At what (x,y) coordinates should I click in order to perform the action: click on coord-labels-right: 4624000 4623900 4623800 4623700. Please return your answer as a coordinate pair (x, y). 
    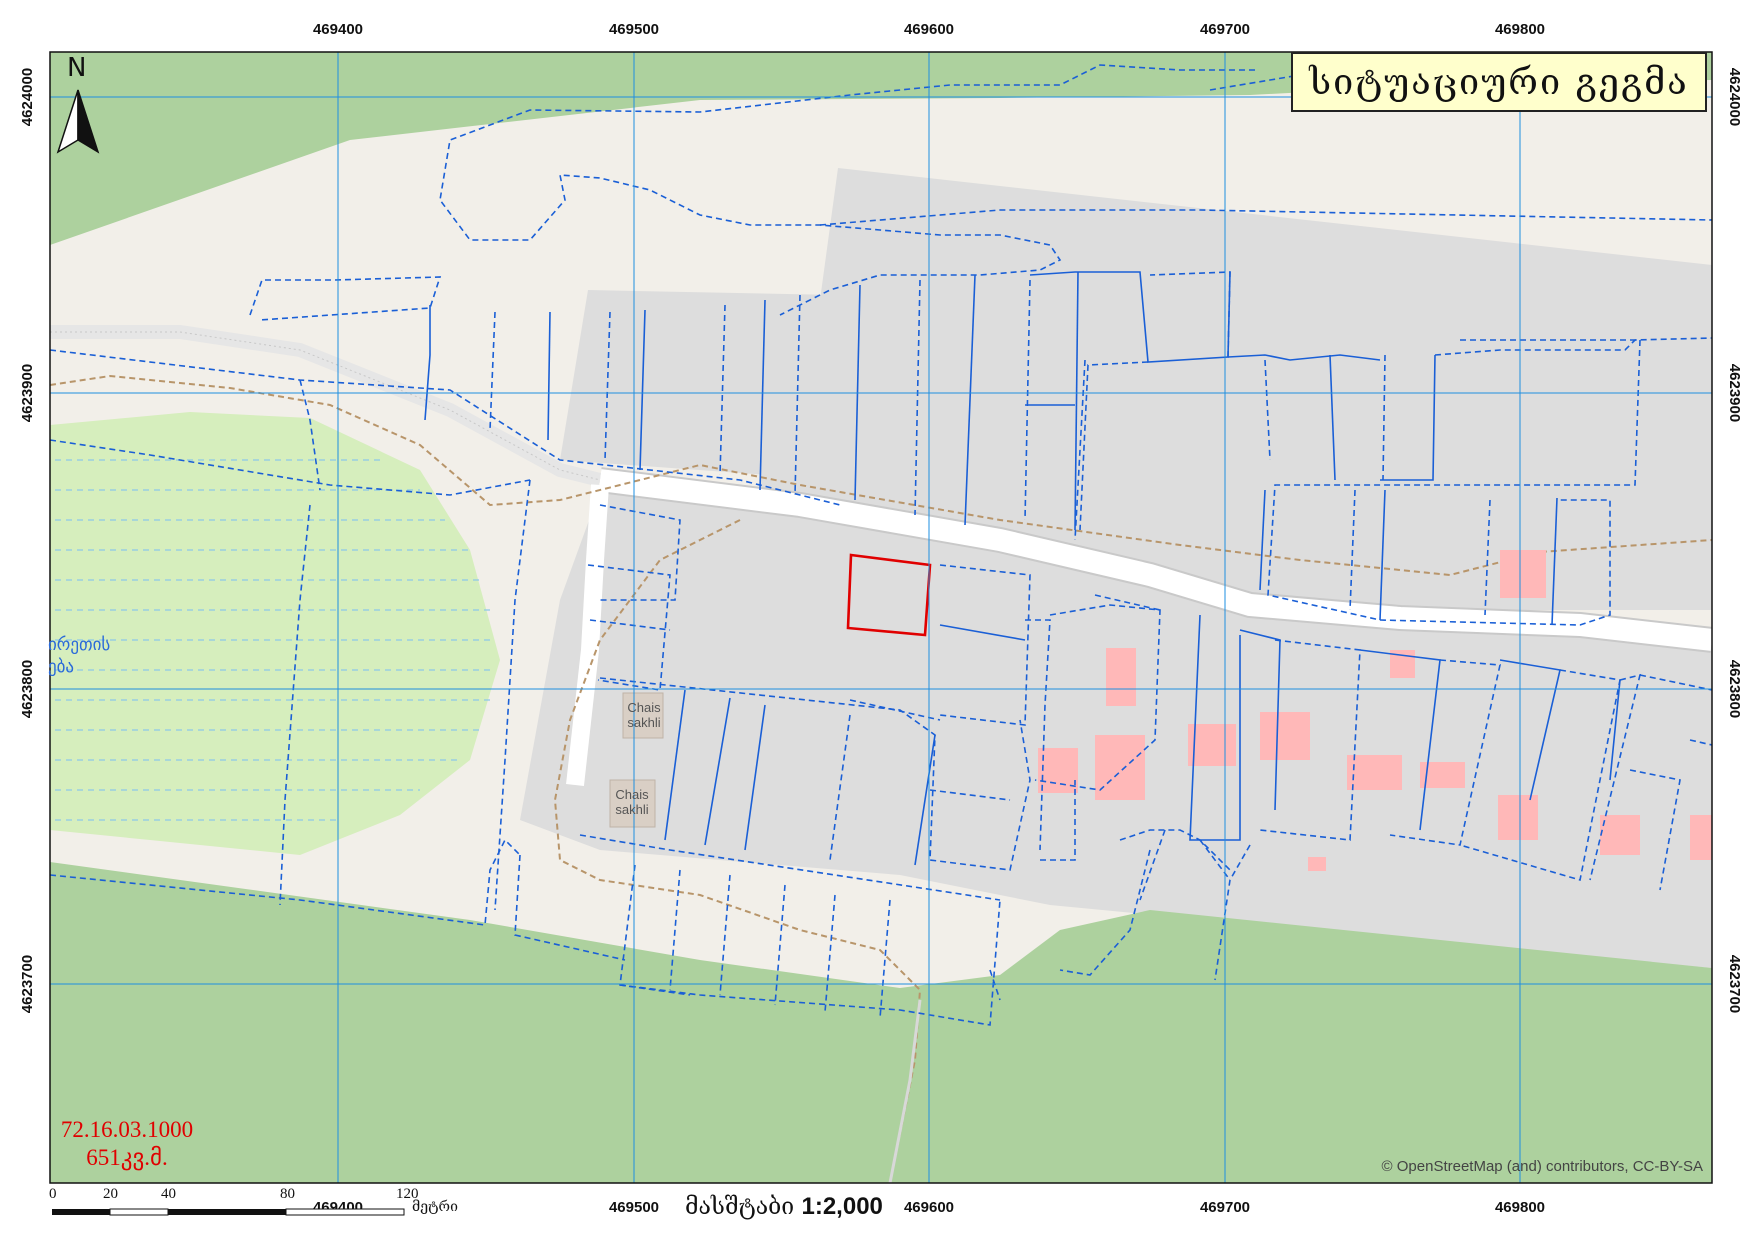
    Looking at the image, I should click on (1734, 540).